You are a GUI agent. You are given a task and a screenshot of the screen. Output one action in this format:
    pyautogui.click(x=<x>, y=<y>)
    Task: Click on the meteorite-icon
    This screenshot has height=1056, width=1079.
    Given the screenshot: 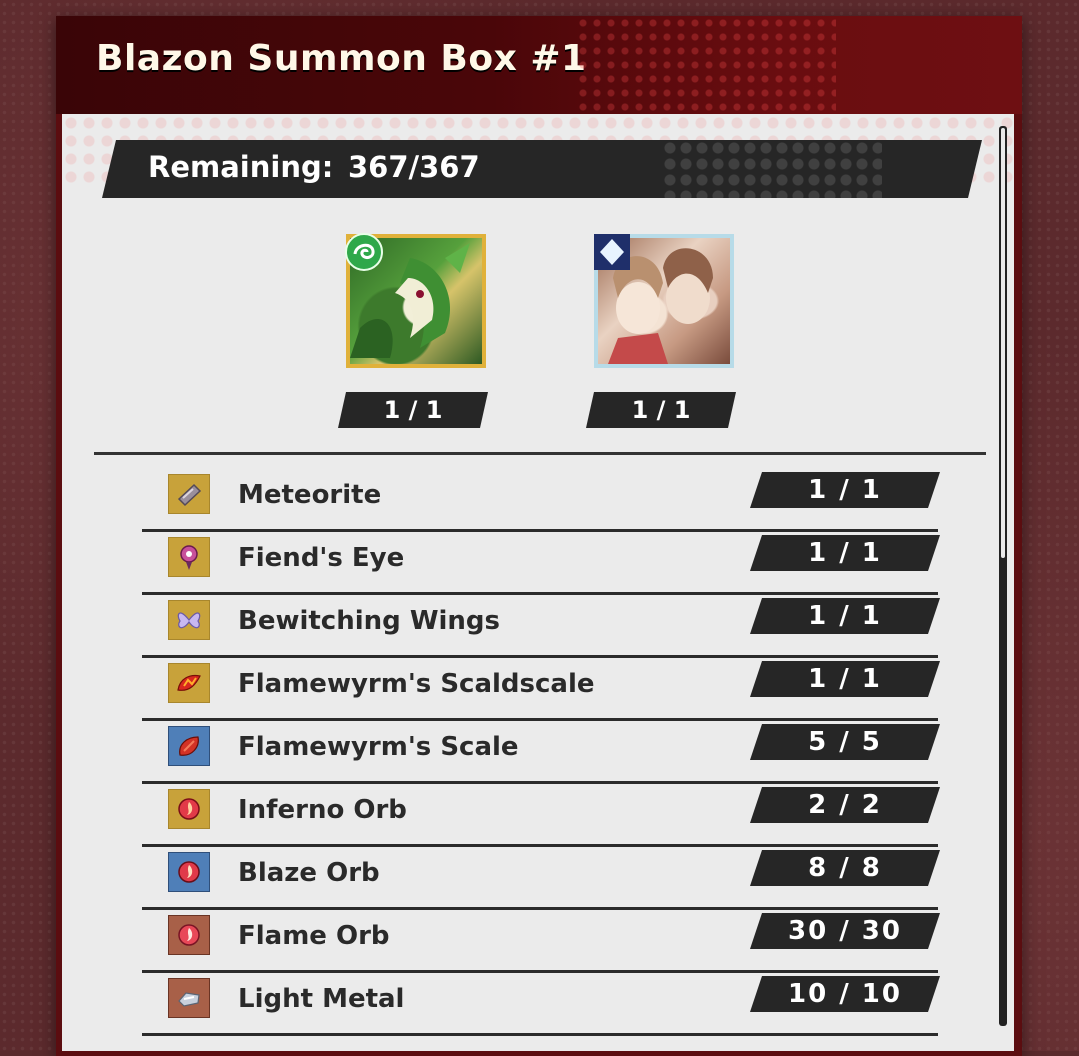 What is the action you would take?
    pyautogui.click(x=189, y=494)
    